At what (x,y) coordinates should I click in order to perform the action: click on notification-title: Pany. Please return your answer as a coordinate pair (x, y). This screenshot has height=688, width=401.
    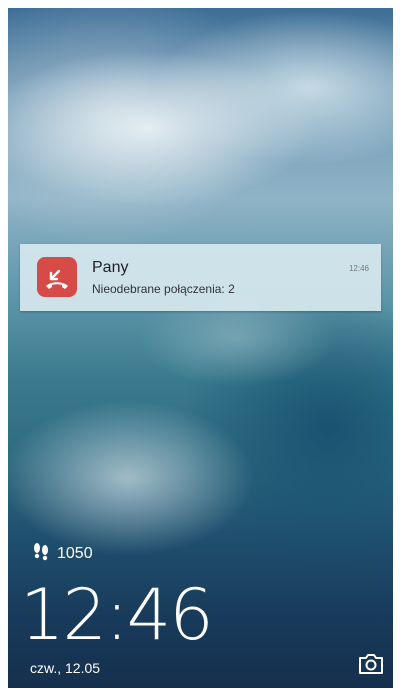
    Looking at the image, I should click on (110, 267).